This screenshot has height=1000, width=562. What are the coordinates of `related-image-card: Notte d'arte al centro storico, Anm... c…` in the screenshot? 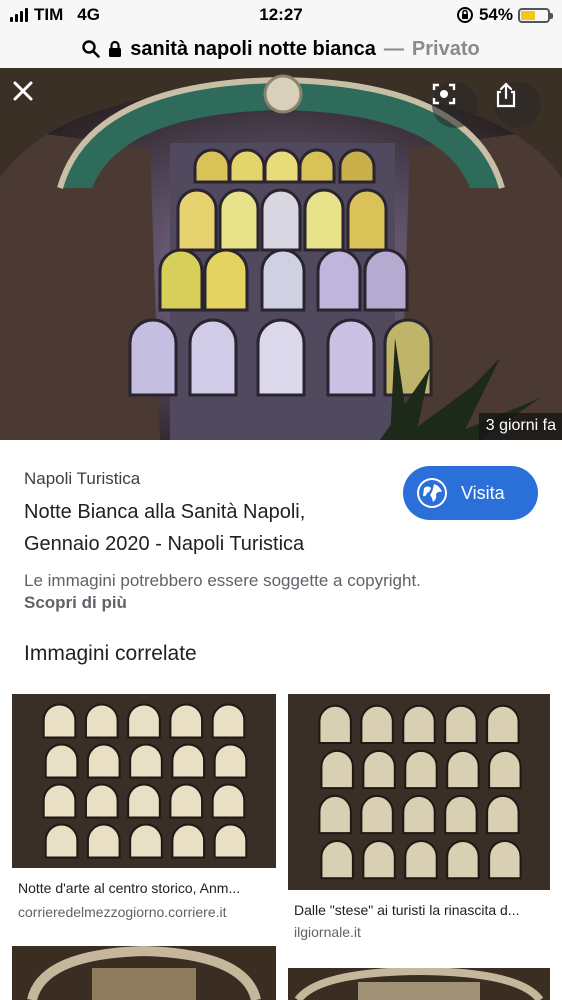 It's located at (144, 809).